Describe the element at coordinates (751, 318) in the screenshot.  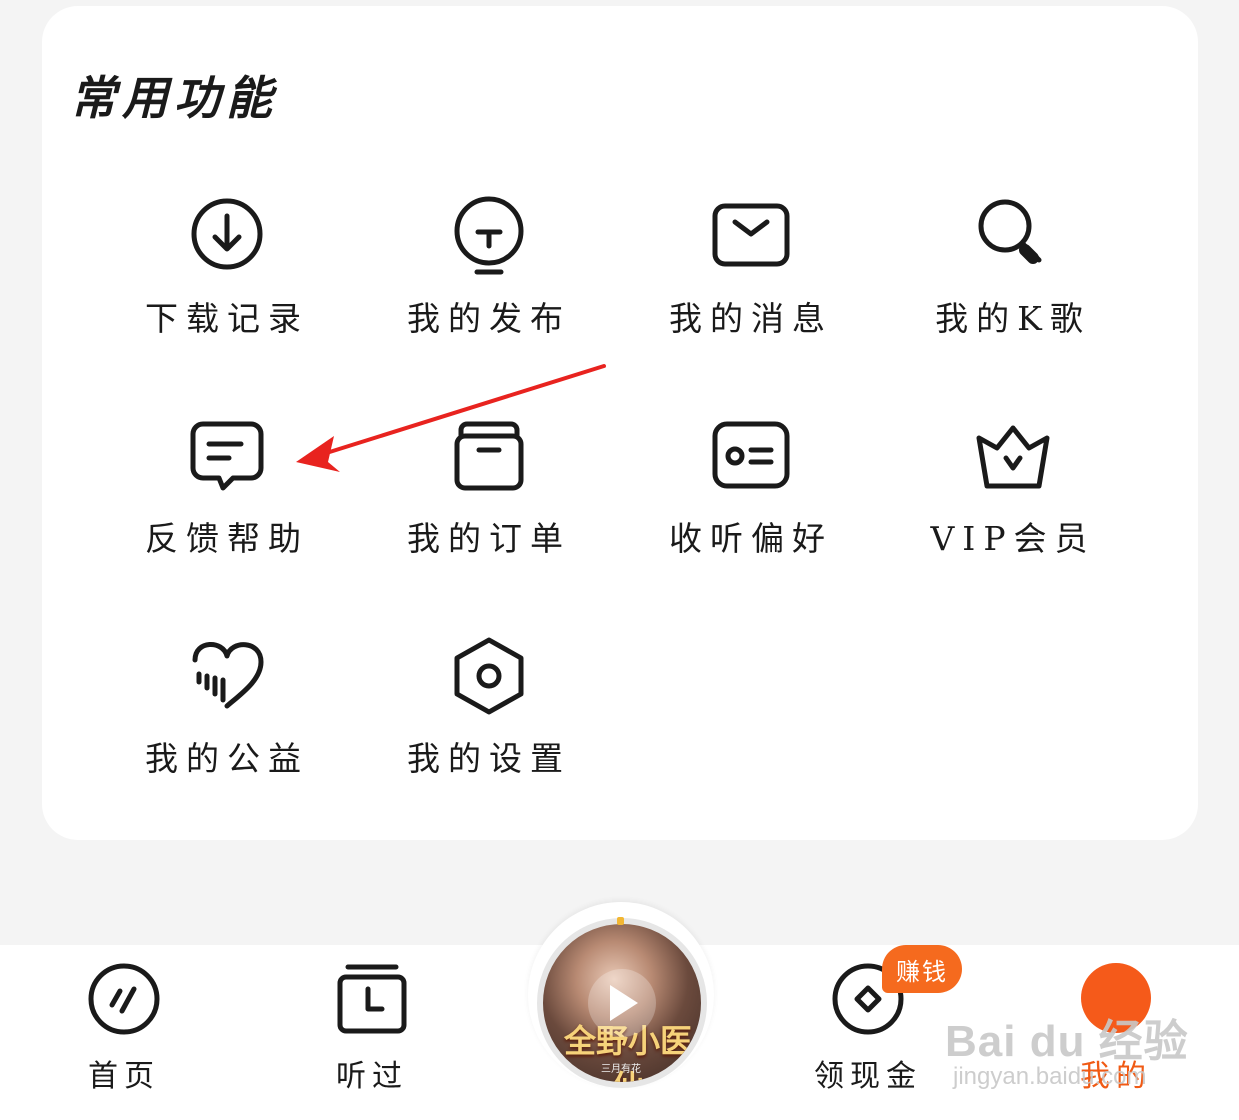
I see `grid-item-label: 我的消息` at that location.